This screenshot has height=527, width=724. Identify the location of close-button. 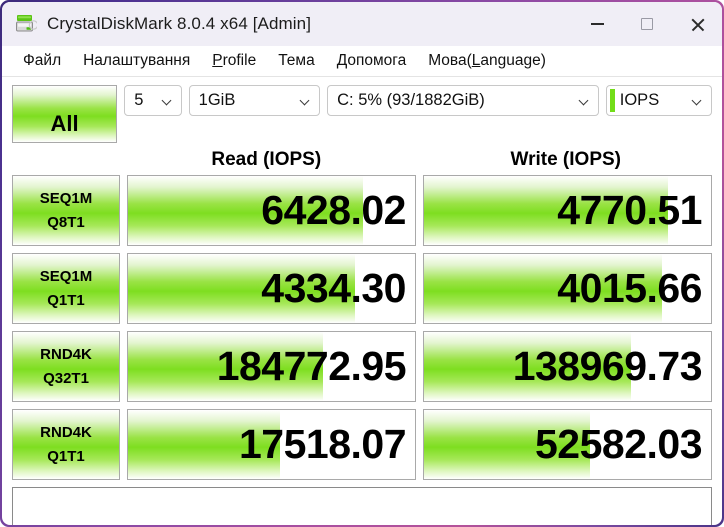
(697, 24).